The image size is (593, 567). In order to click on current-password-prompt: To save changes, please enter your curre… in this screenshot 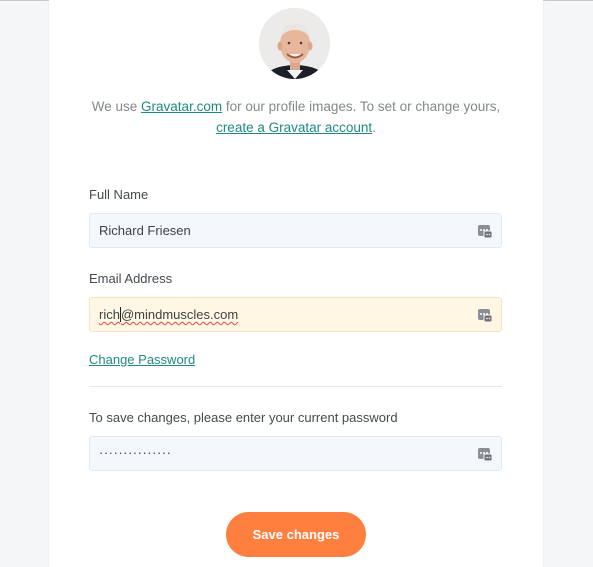, I will do `click(243, 417)`.